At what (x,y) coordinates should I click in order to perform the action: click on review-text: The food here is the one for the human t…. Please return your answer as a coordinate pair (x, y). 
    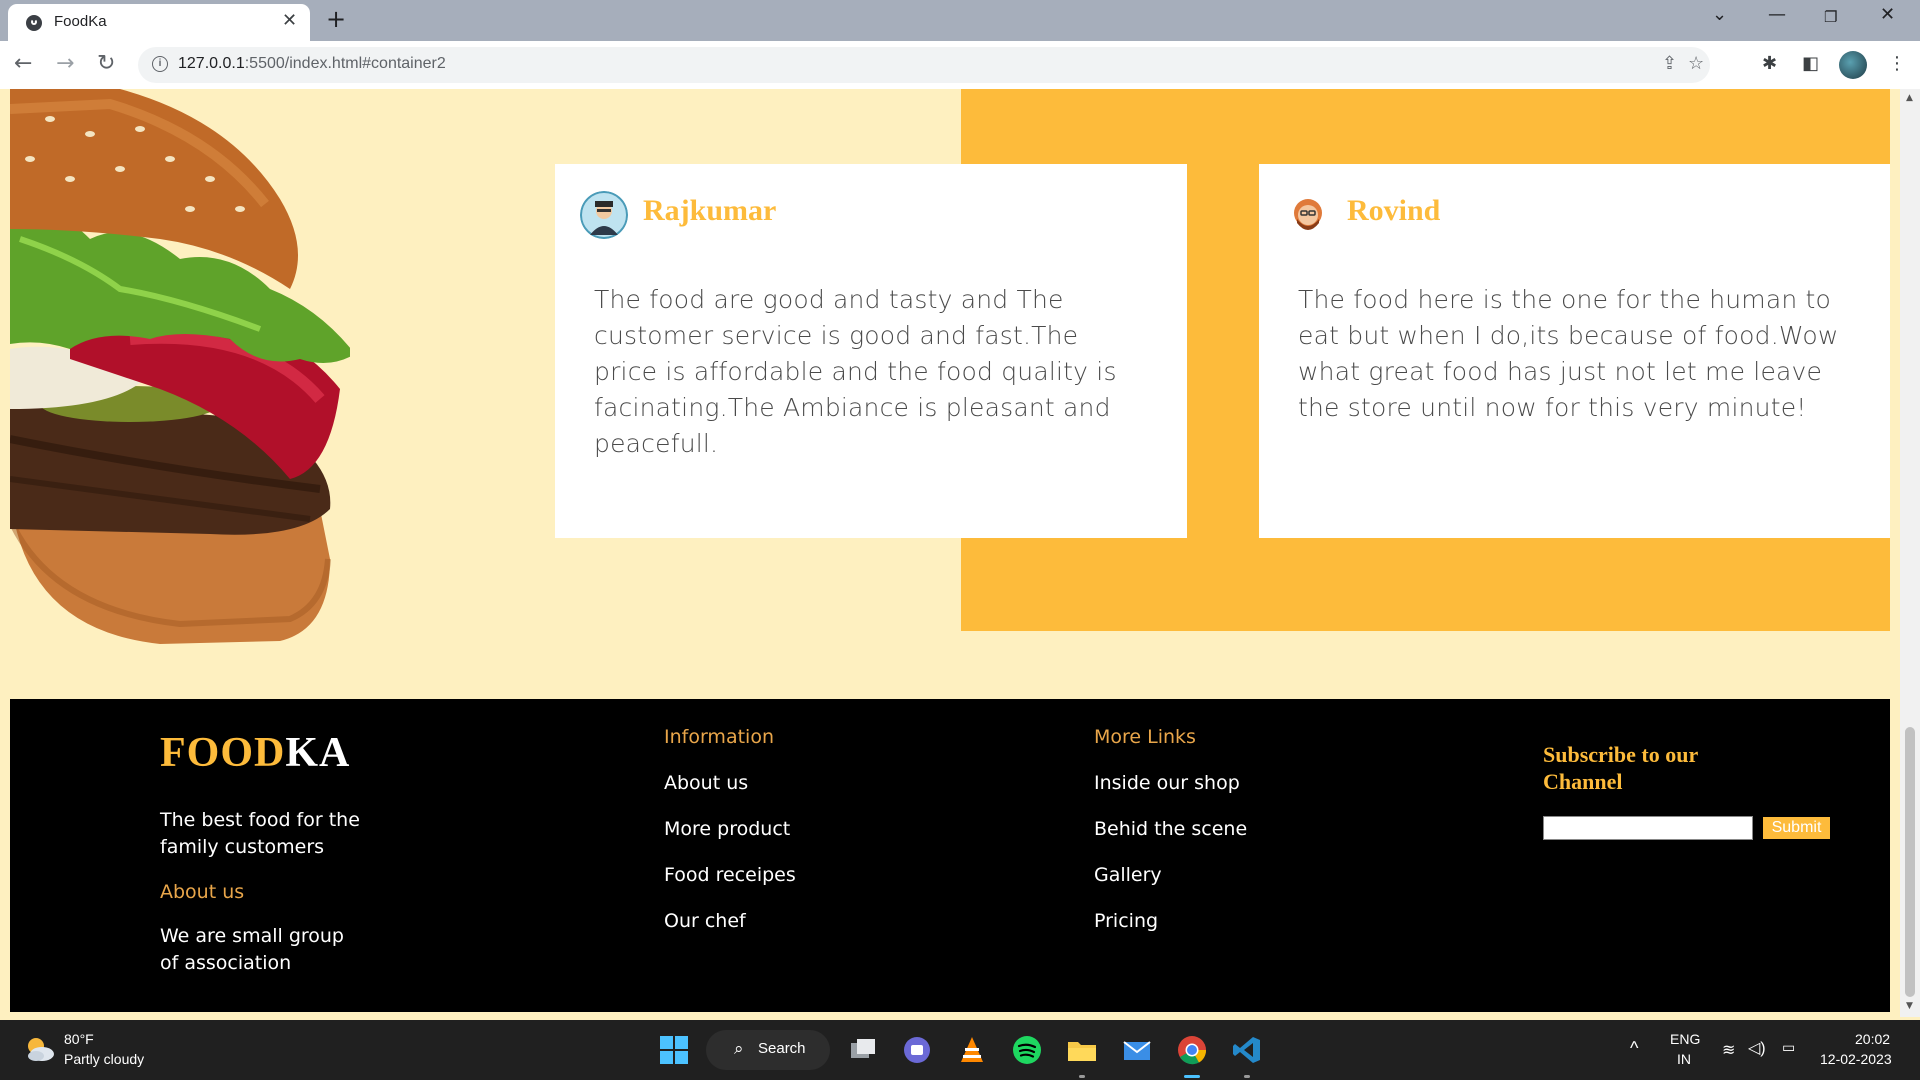
    Looking at the image, I should click on (1568, 353).